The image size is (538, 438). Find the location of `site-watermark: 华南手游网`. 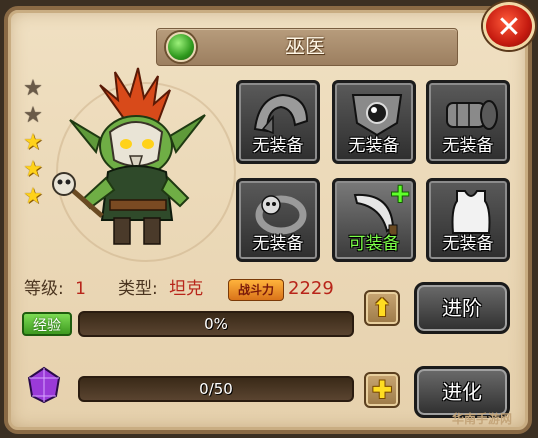

site-watermark: 华南手游网 is located at coordinates (482, 419).